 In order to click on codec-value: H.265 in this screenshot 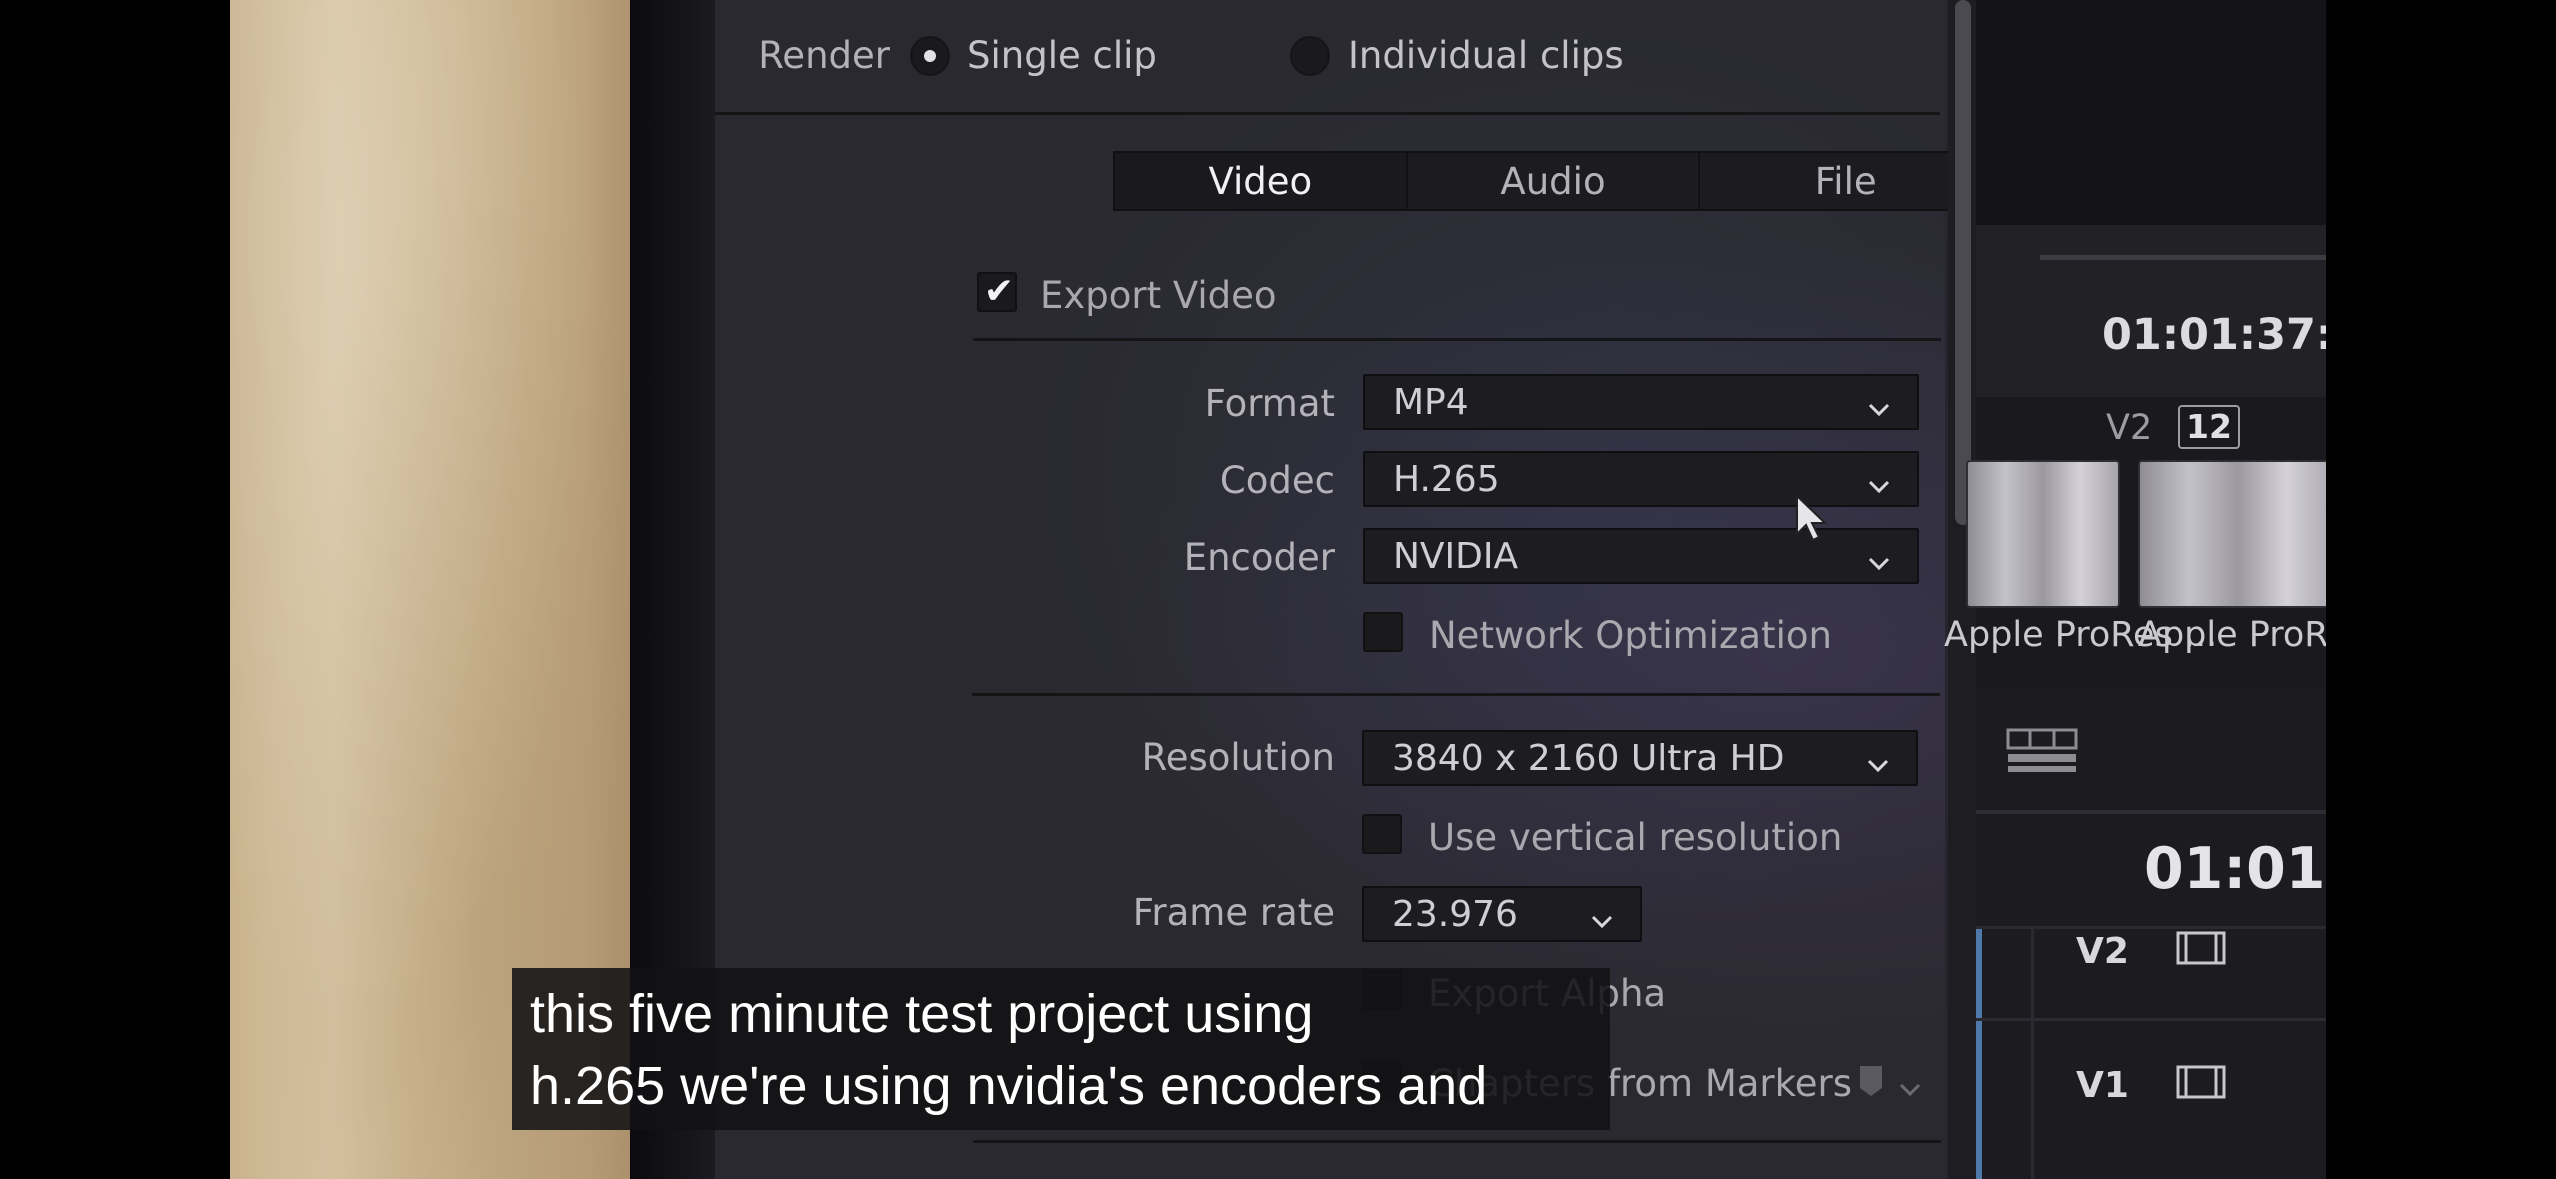, I will do `click(1446, 479)`.